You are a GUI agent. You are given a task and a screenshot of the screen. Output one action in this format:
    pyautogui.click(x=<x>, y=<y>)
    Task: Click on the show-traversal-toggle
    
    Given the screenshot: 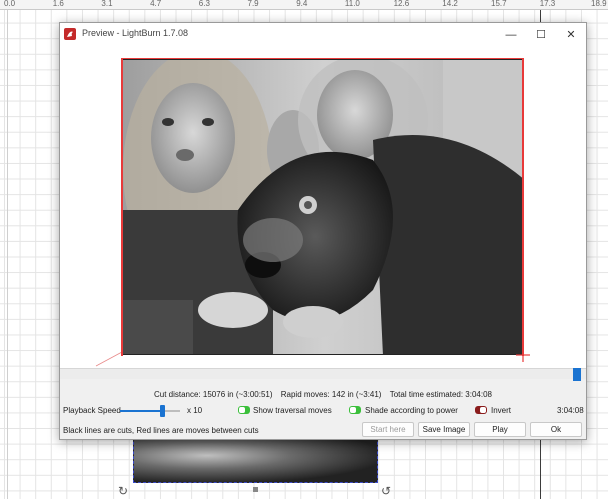 What is the action you would take?
    pyautogui.click(x=244, y=410)
    